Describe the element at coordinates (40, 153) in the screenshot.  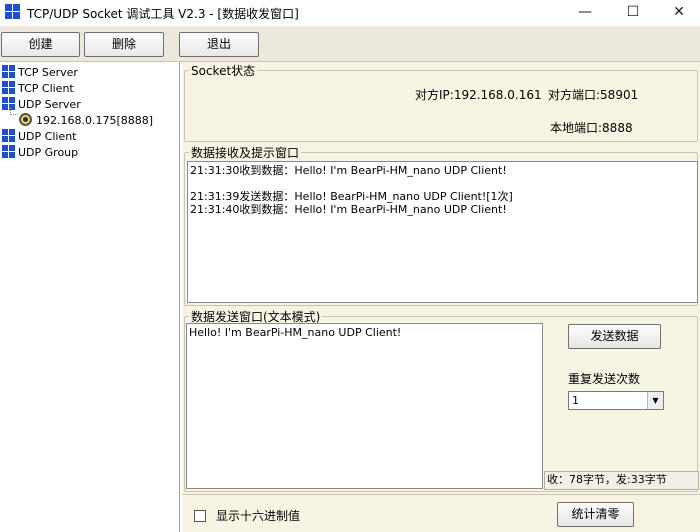
I see `tree-item-udp-group: UDP Group` at that location.